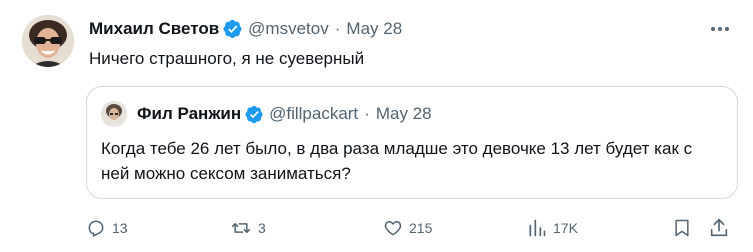  I want to click on reply-icon, so click(96, 228).